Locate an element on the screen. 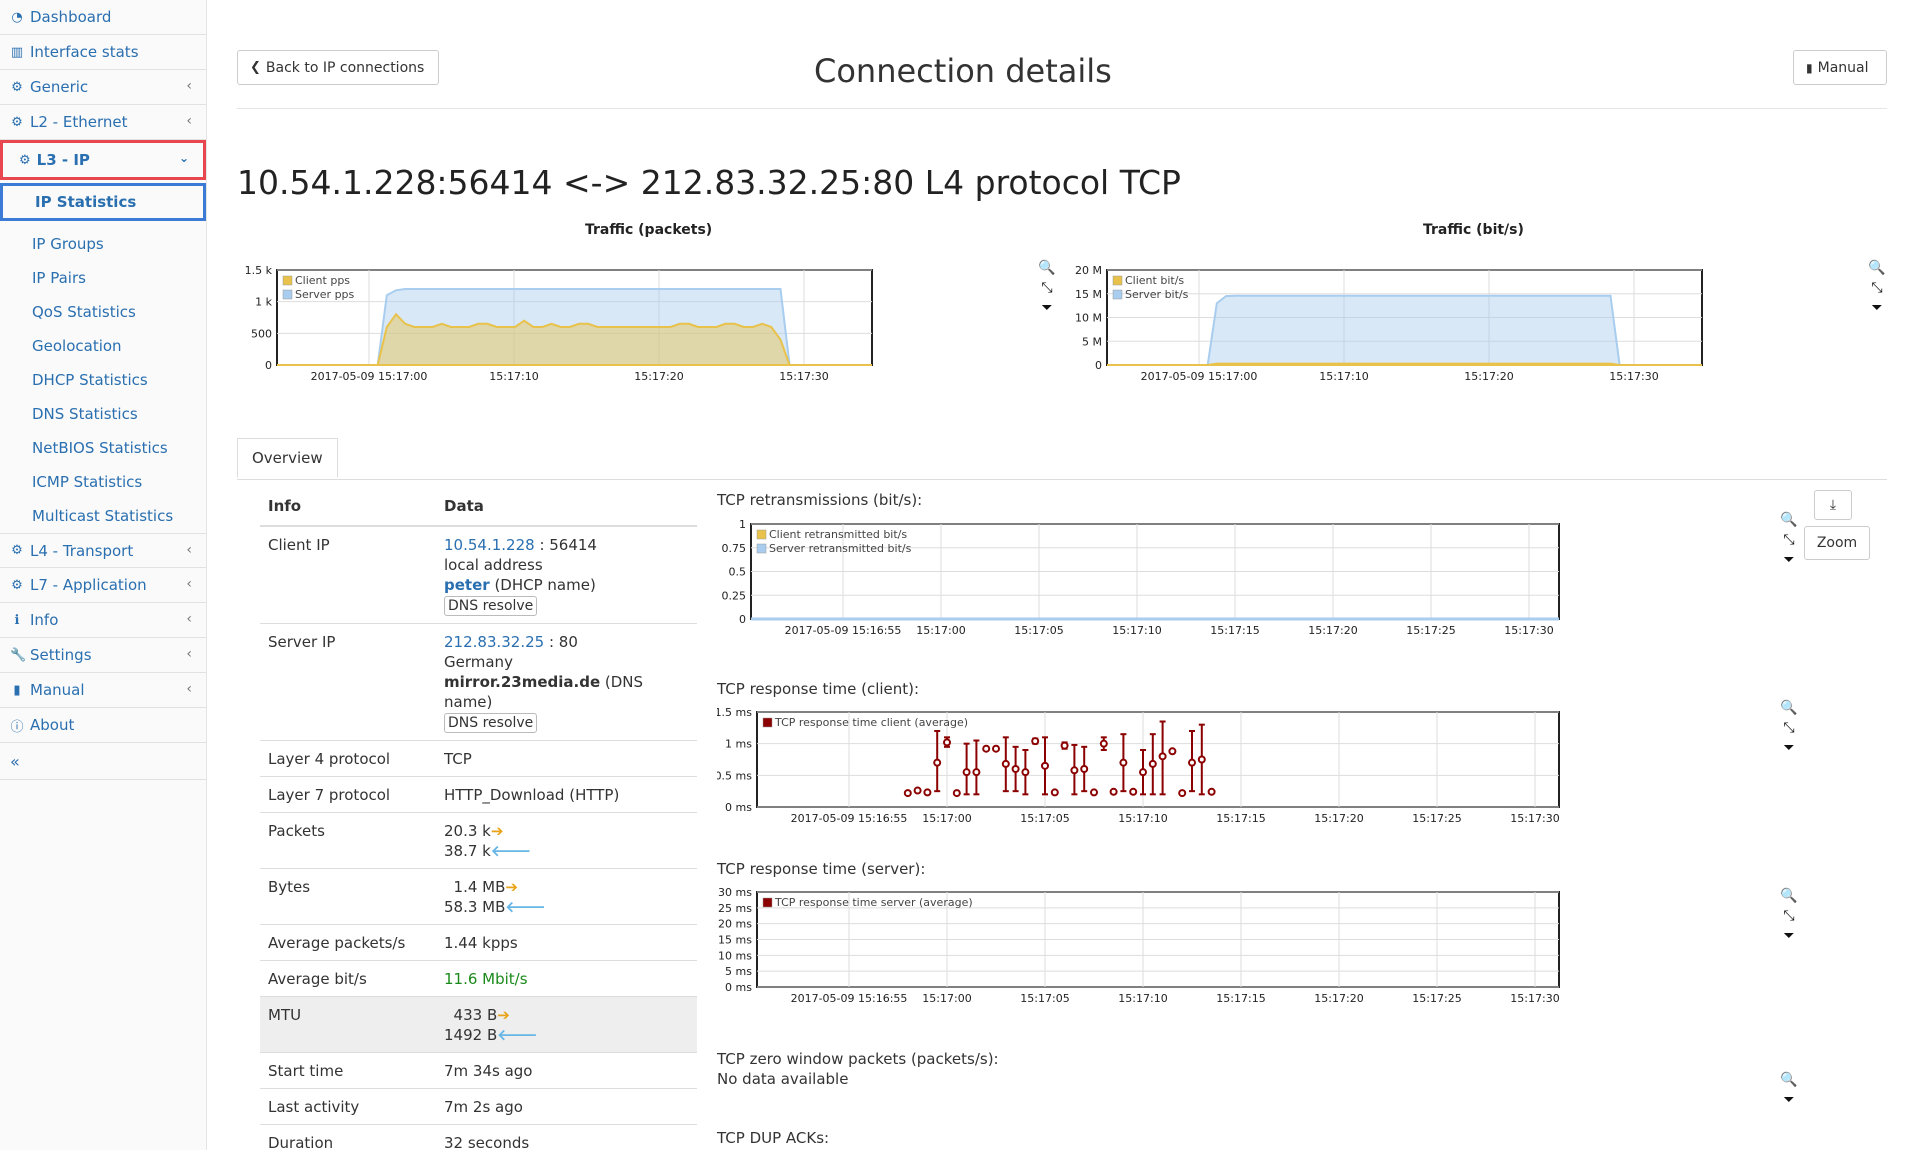 The height and width of the screenshot is (1160, 1906). sidebar-item-manual: ▮Manual‹ is located at coordinates (103, 690).